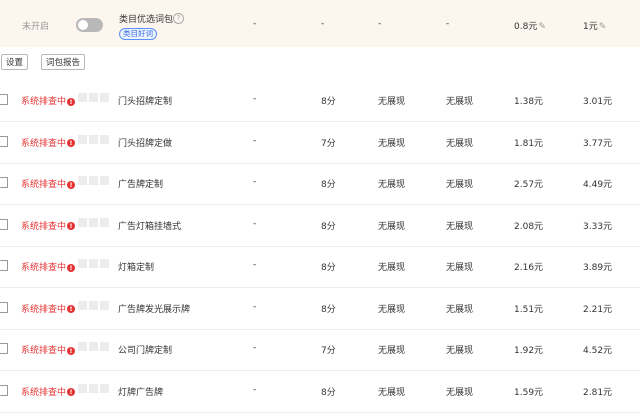 The image size is (640, 416). Describe the element at coordinates (320, 267) in the screenshot. I see `table-row: 系统排查中! 灯箱定制 - 8分 无展现 无展现 2.16元 3.89元` at that location.